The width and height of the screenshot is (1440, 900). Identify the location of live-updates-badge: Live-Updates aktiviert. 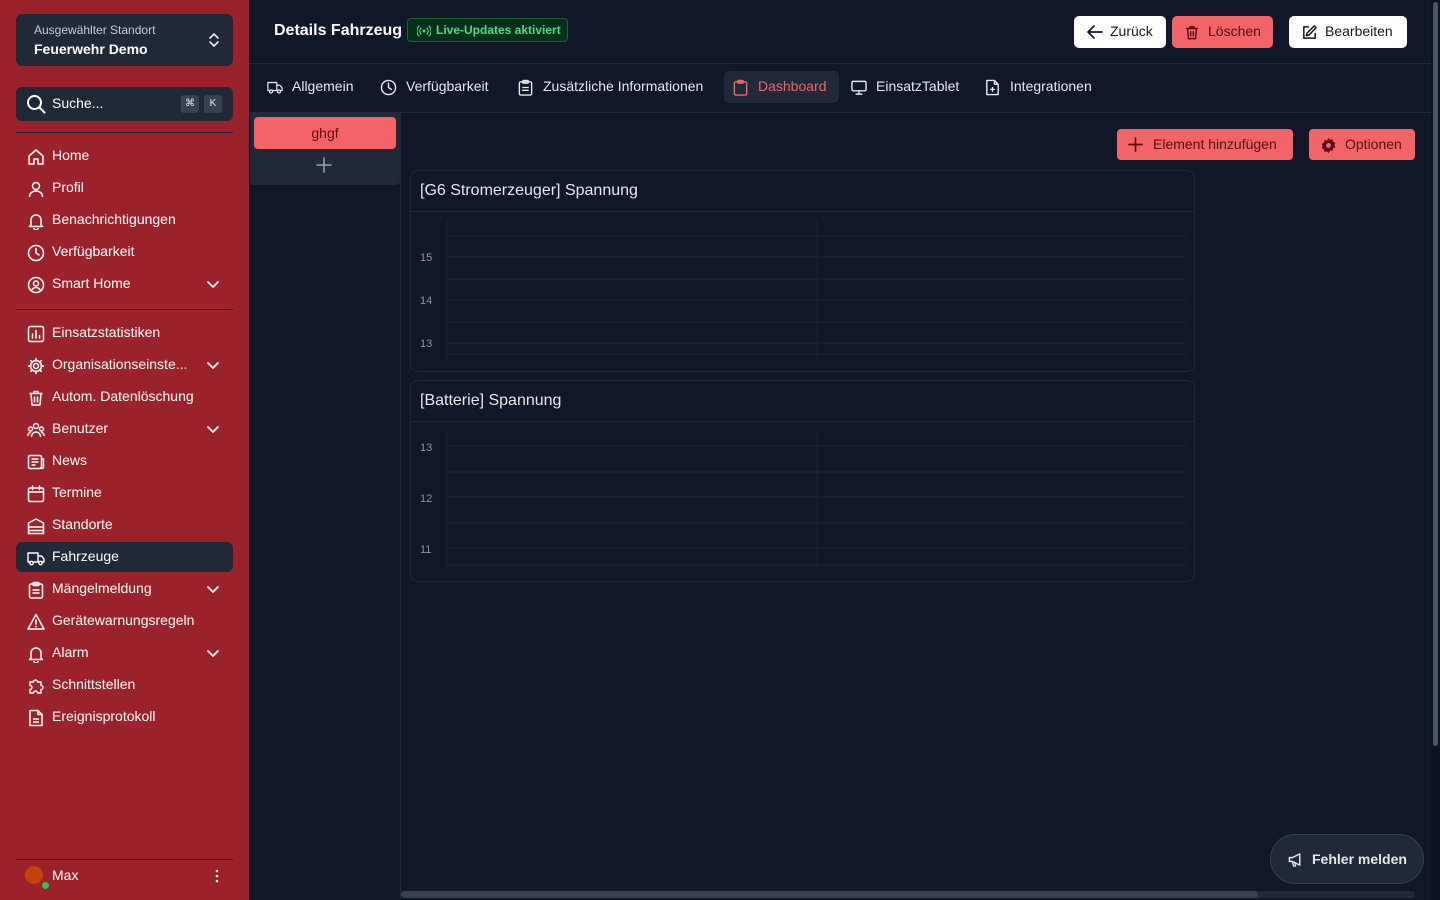
(487, 30).